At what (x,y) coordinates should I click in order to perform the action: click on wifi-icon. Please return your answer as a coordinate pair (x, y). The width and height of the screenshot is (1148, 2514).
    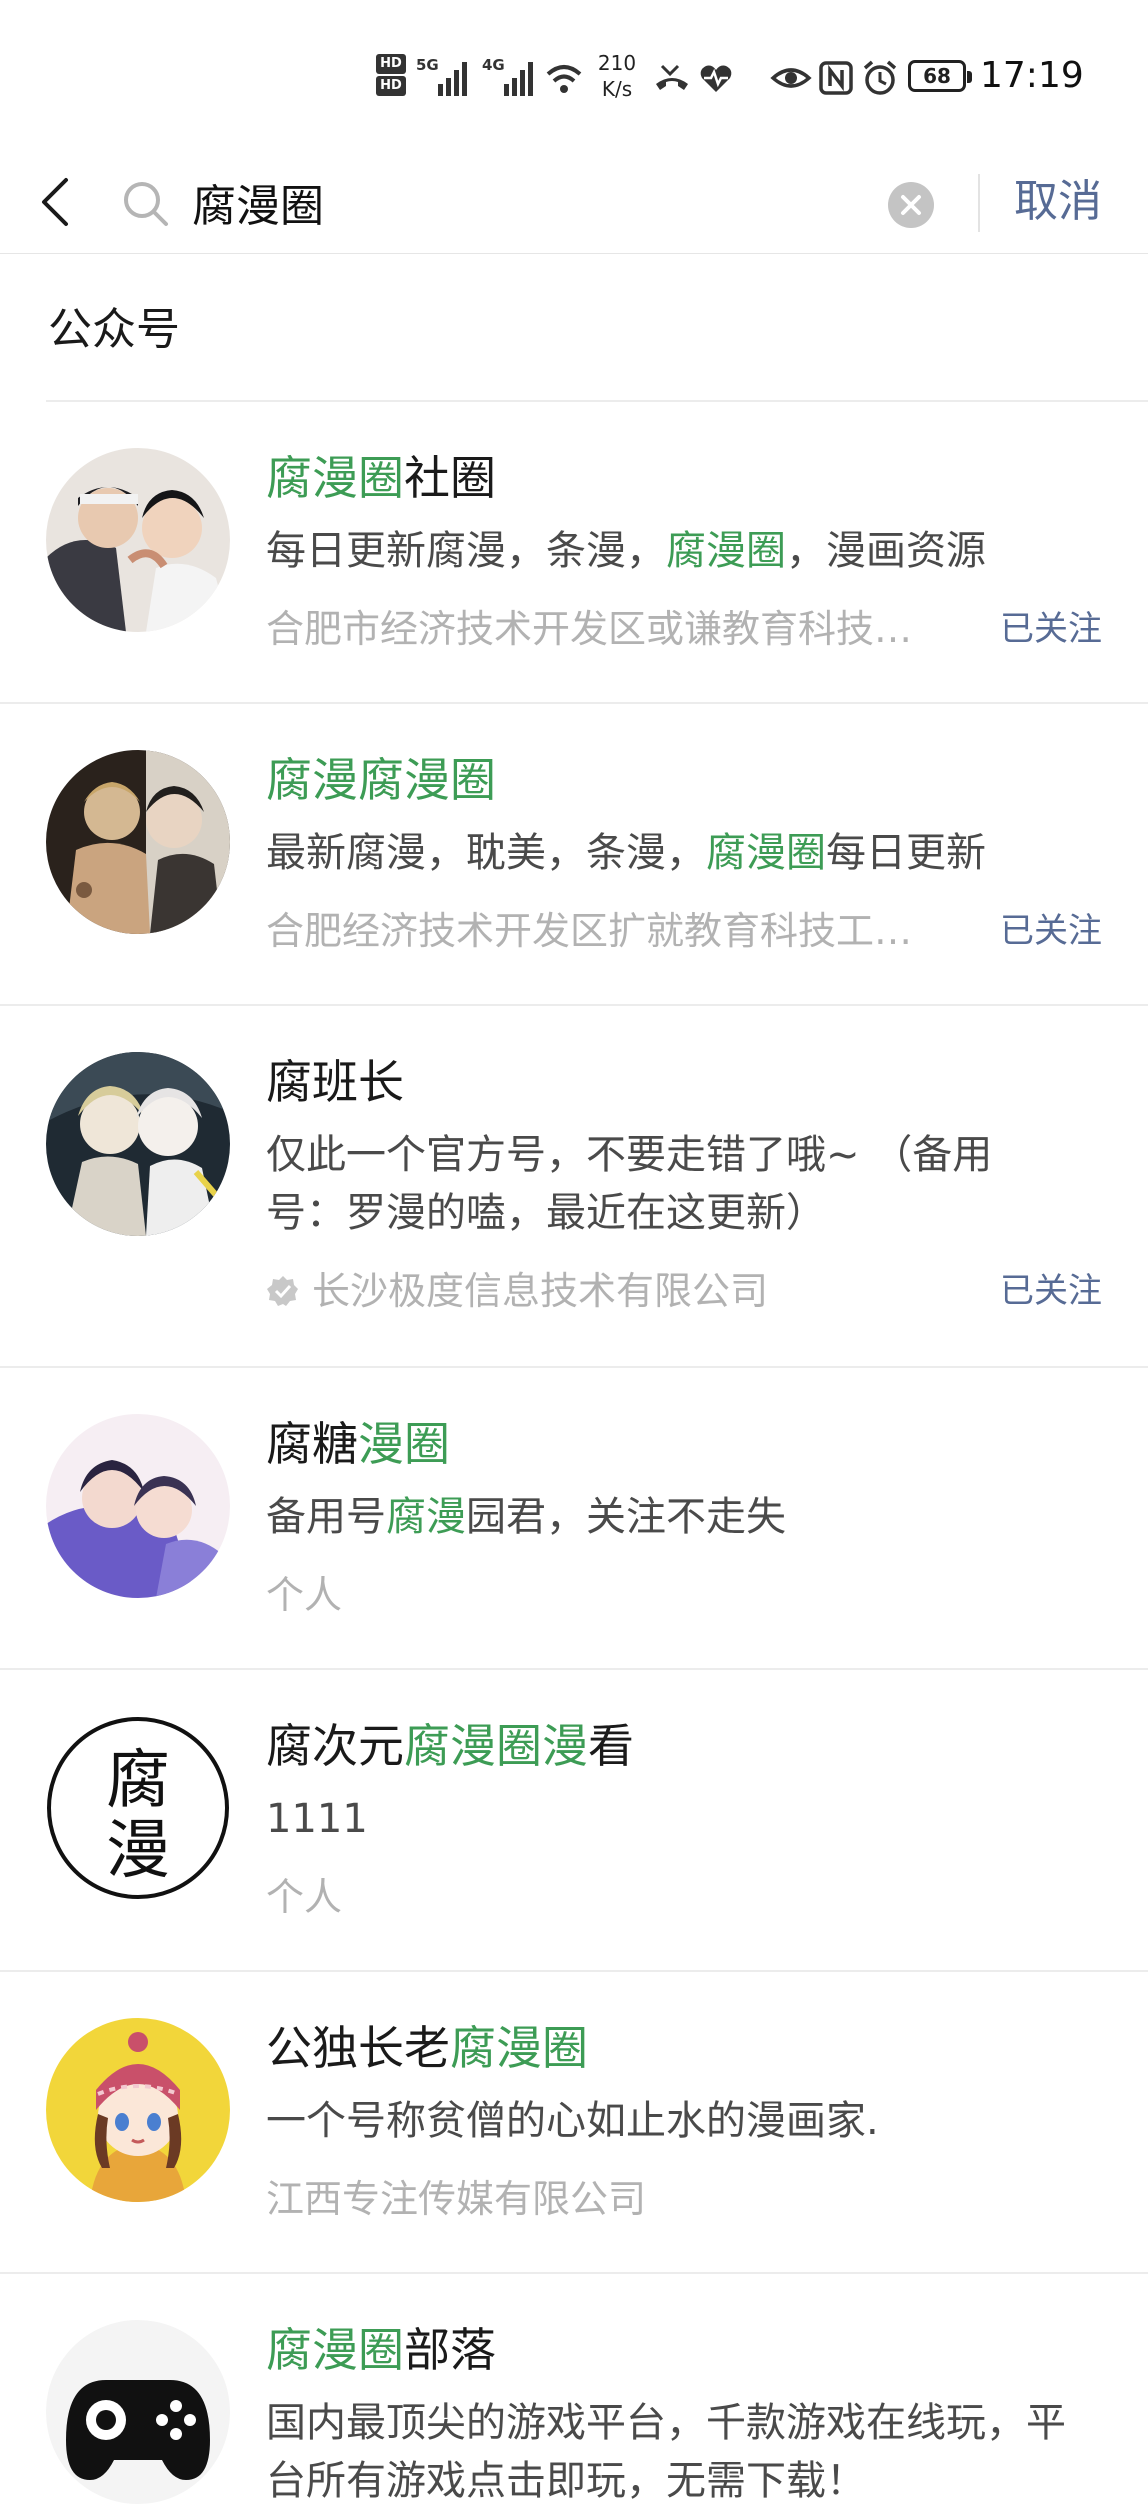
    Looking at the image, I should click on (564, 78).